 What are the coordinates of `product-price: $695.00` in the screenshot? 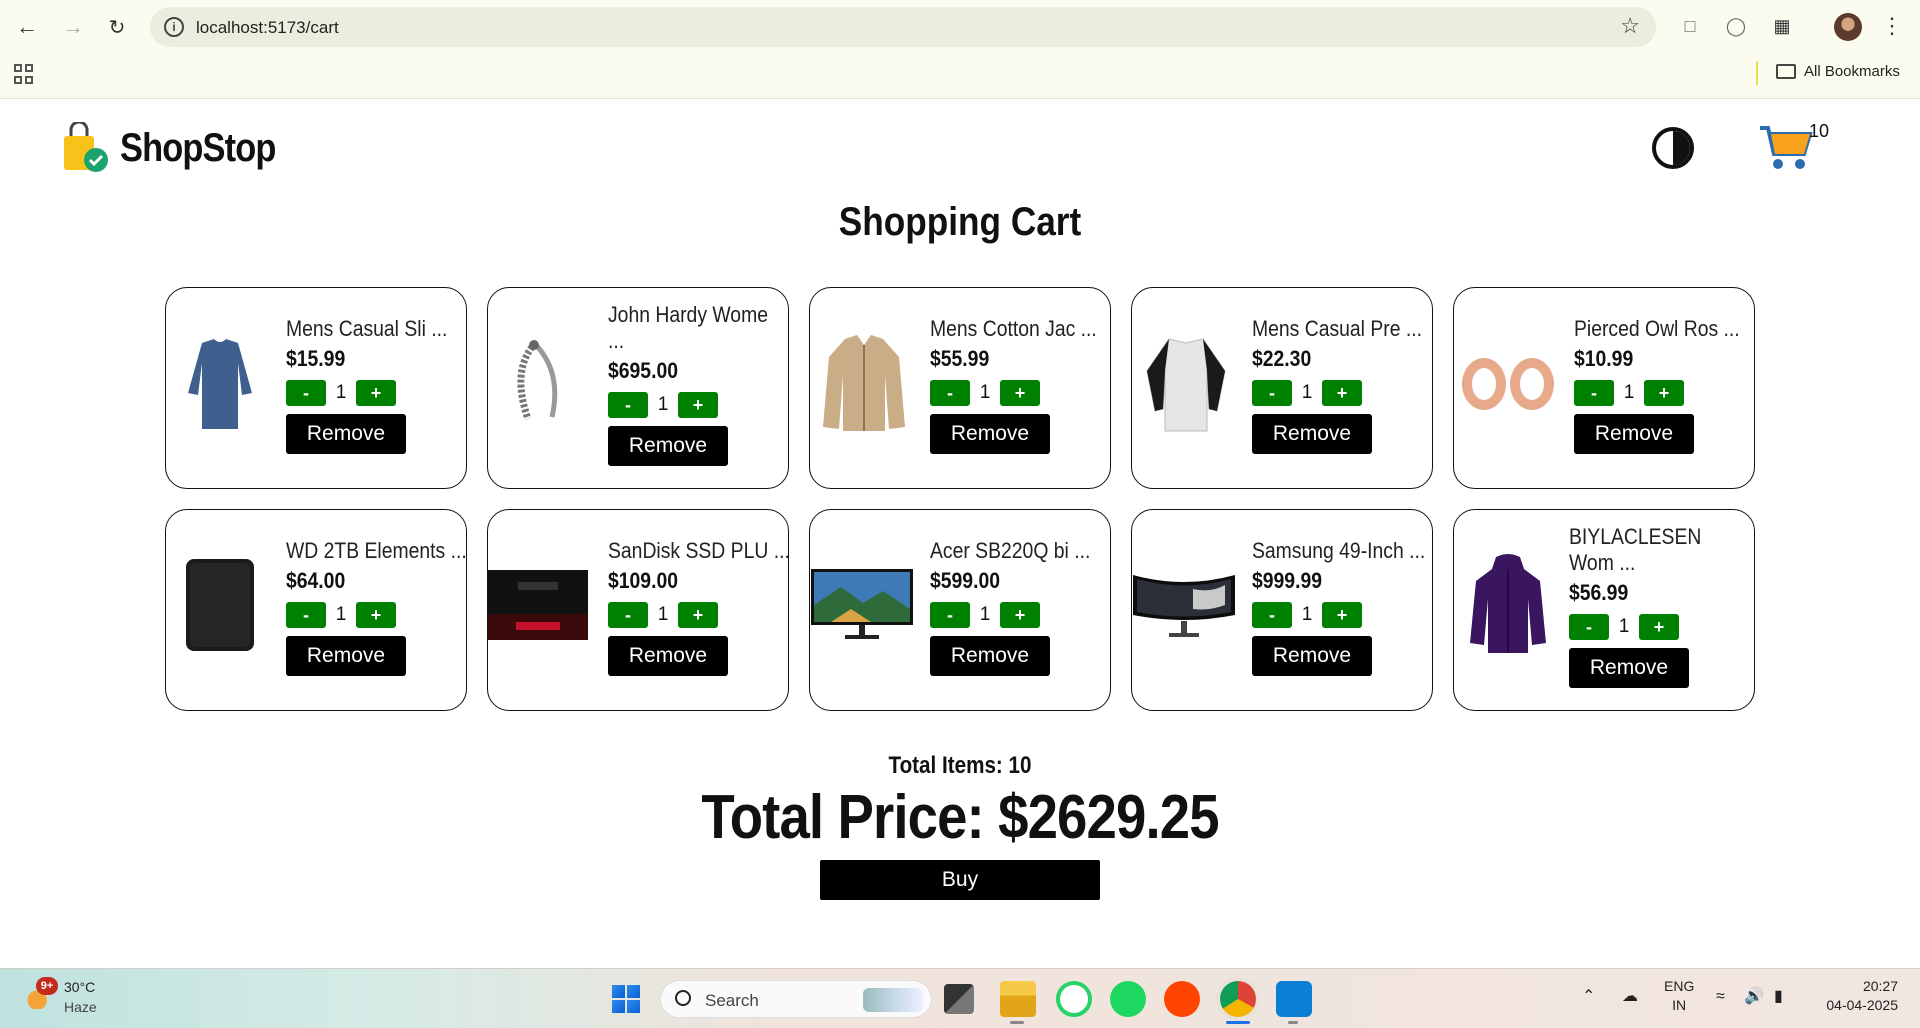 It's located at (643, 370).